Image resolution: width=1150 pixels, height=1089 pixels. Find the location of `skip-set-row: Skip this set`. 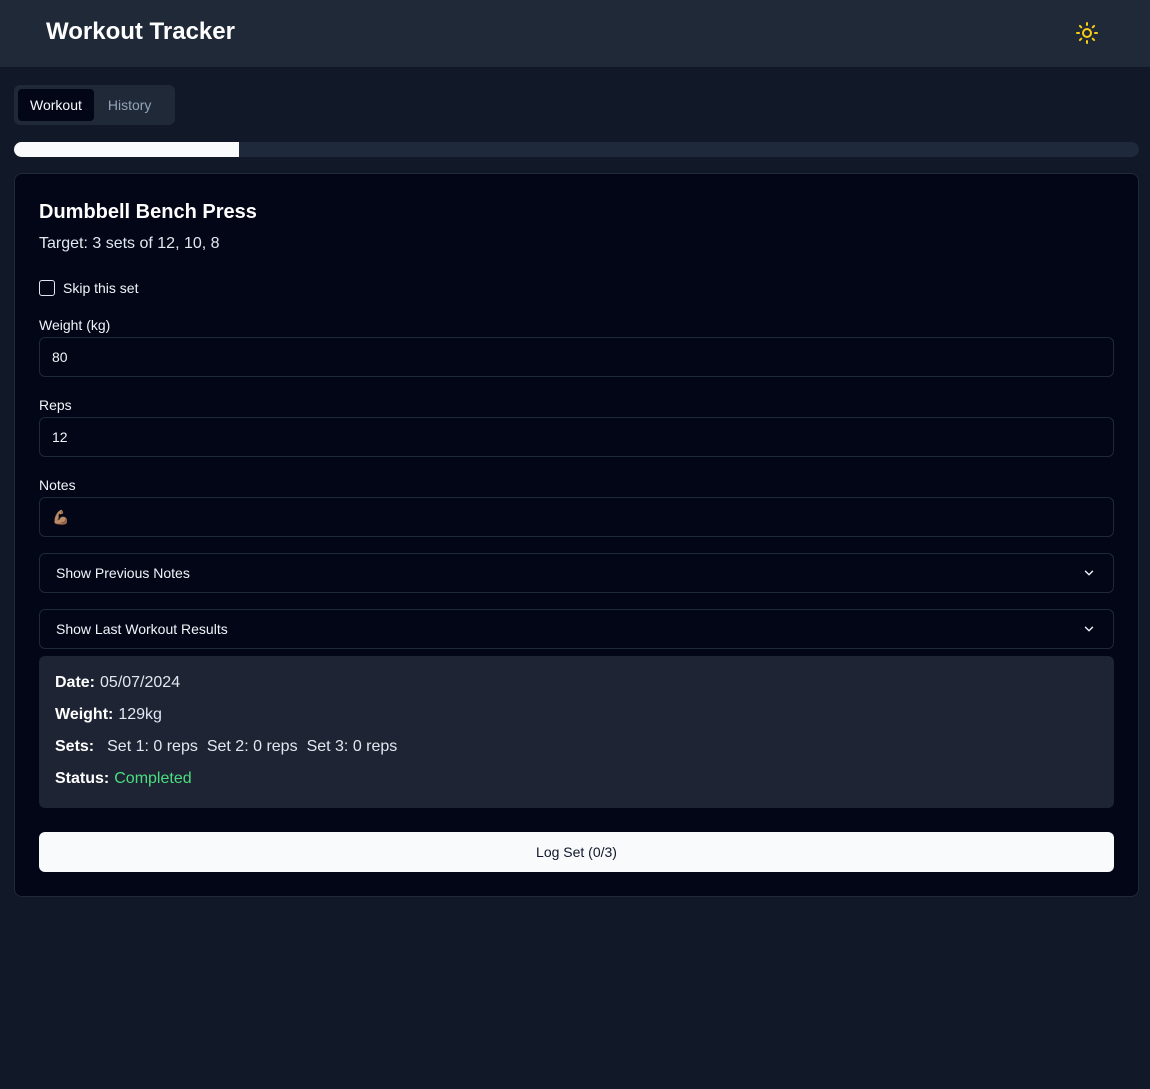

skip-set-row: Skip this set is located at coordinates (88, 288).